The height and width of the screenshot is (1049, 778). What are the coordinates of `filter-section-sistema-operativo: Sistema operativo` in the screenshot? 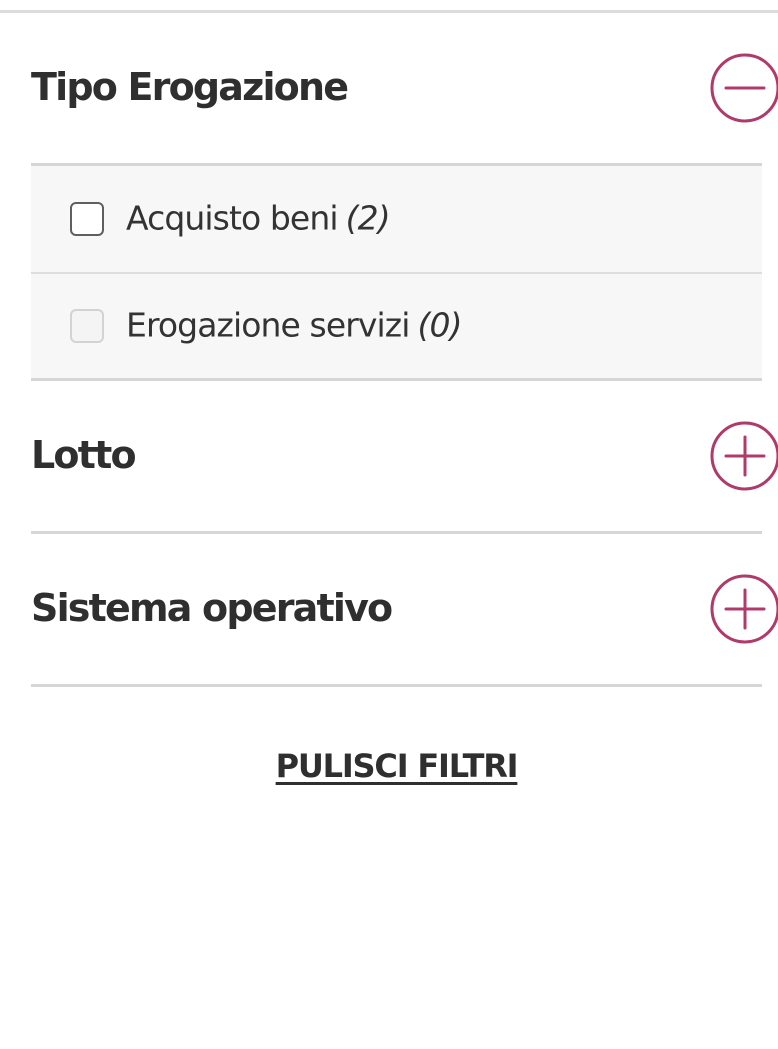 It's located at (404, 610).